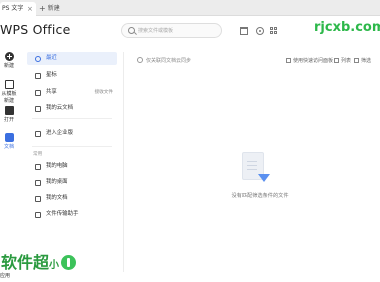 The height and width of the screenshot is (282, 380). I want to click on nav-item-my-documents: 我的文档, so click(72, 198).